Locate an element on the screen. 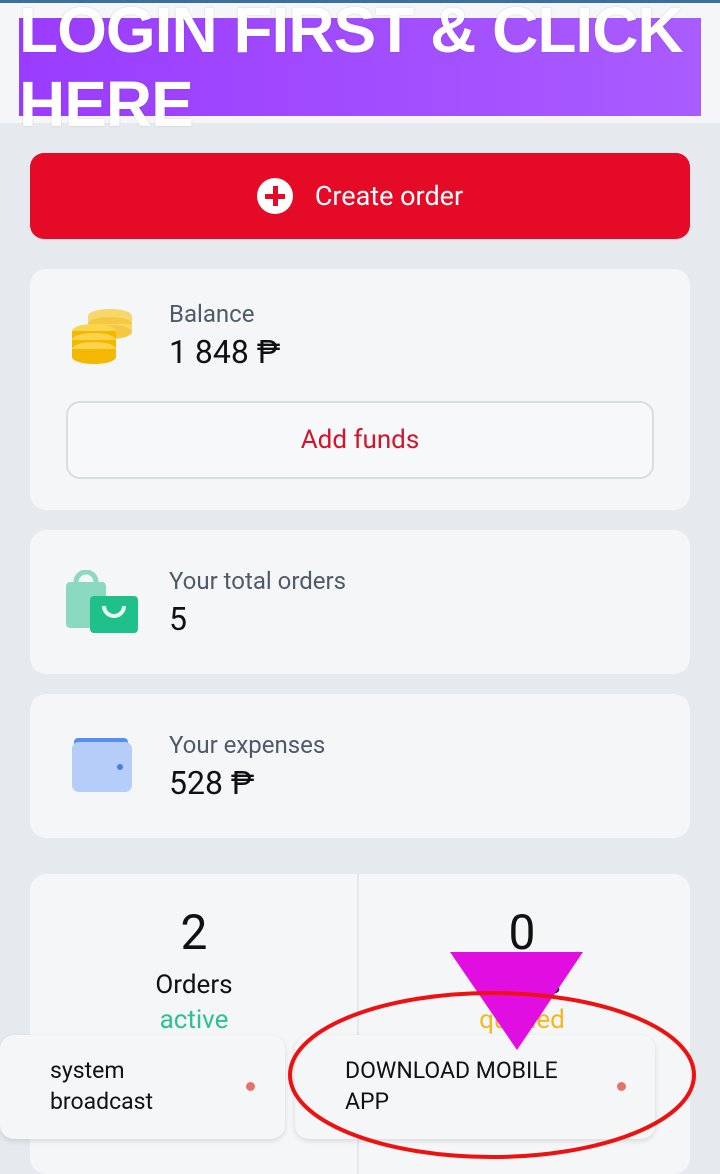  banner-text: LOGIN FIRST & CLICK HERE is located at coordinates (351, 70).